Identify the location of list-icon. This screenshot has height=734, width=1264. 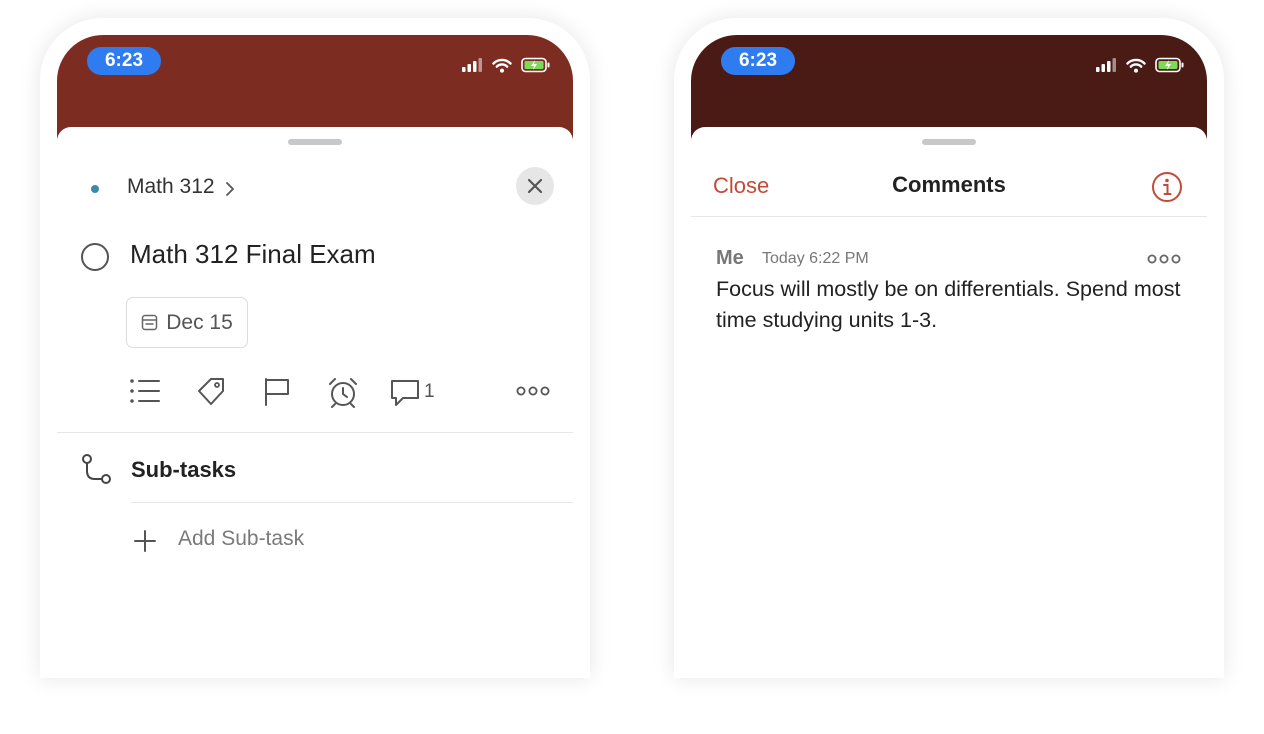
(145, 391).